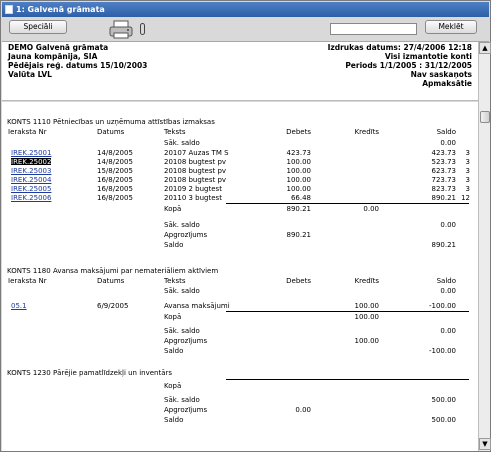 Image resolution: width=491 pixels, height=452 pixels. Describe the element at coordinates (30, 74) in the screenshot. I see `currency: Valūta LVL` at that location.